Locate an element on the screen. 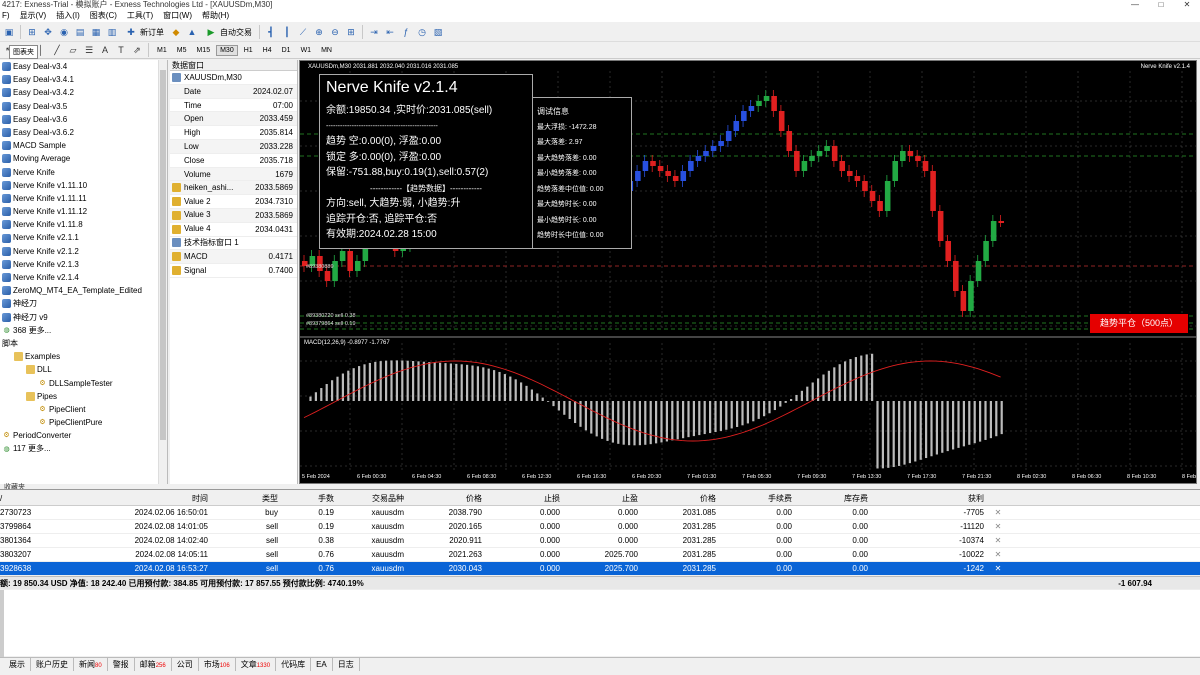 This screenshot has height=675, width=1200. text-label-icon: T is located at coordinates (121, 50).